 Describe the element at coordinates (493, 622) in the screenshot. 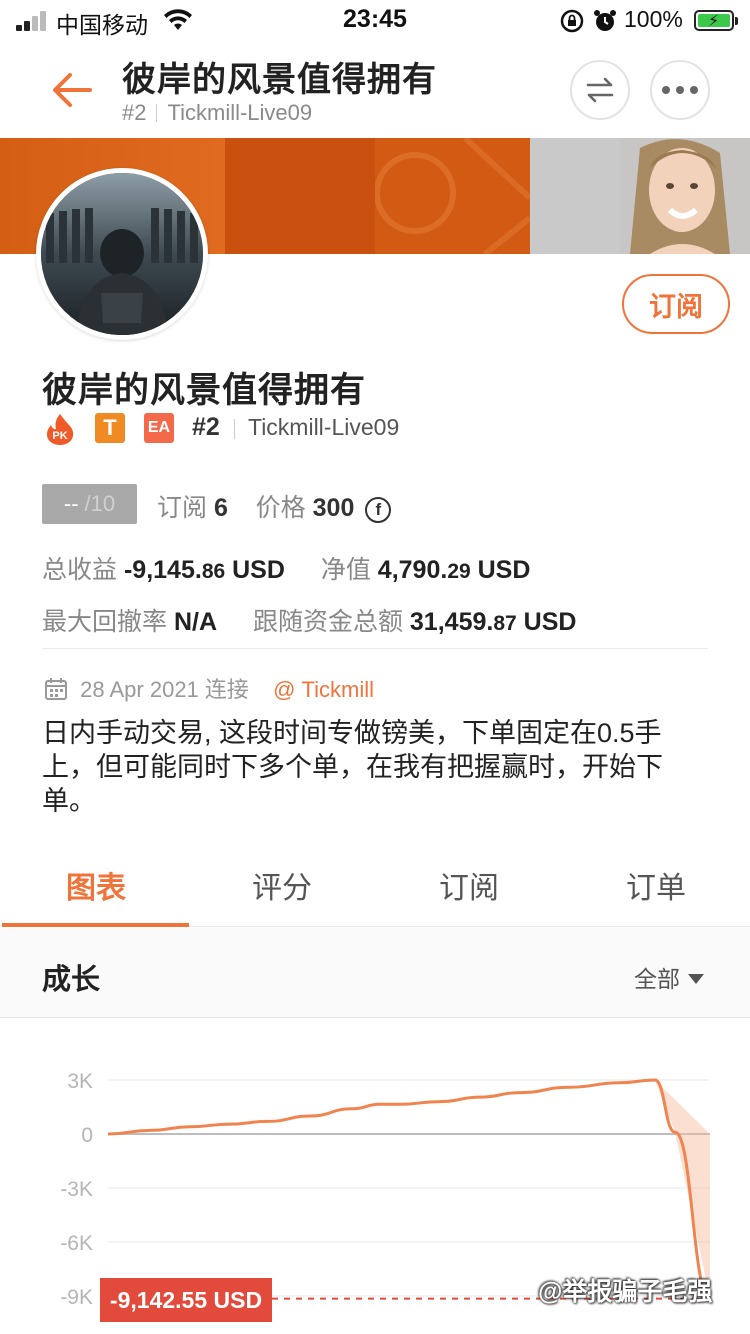

I see `follow-funds-value: 31,459.87 USD` at that location.